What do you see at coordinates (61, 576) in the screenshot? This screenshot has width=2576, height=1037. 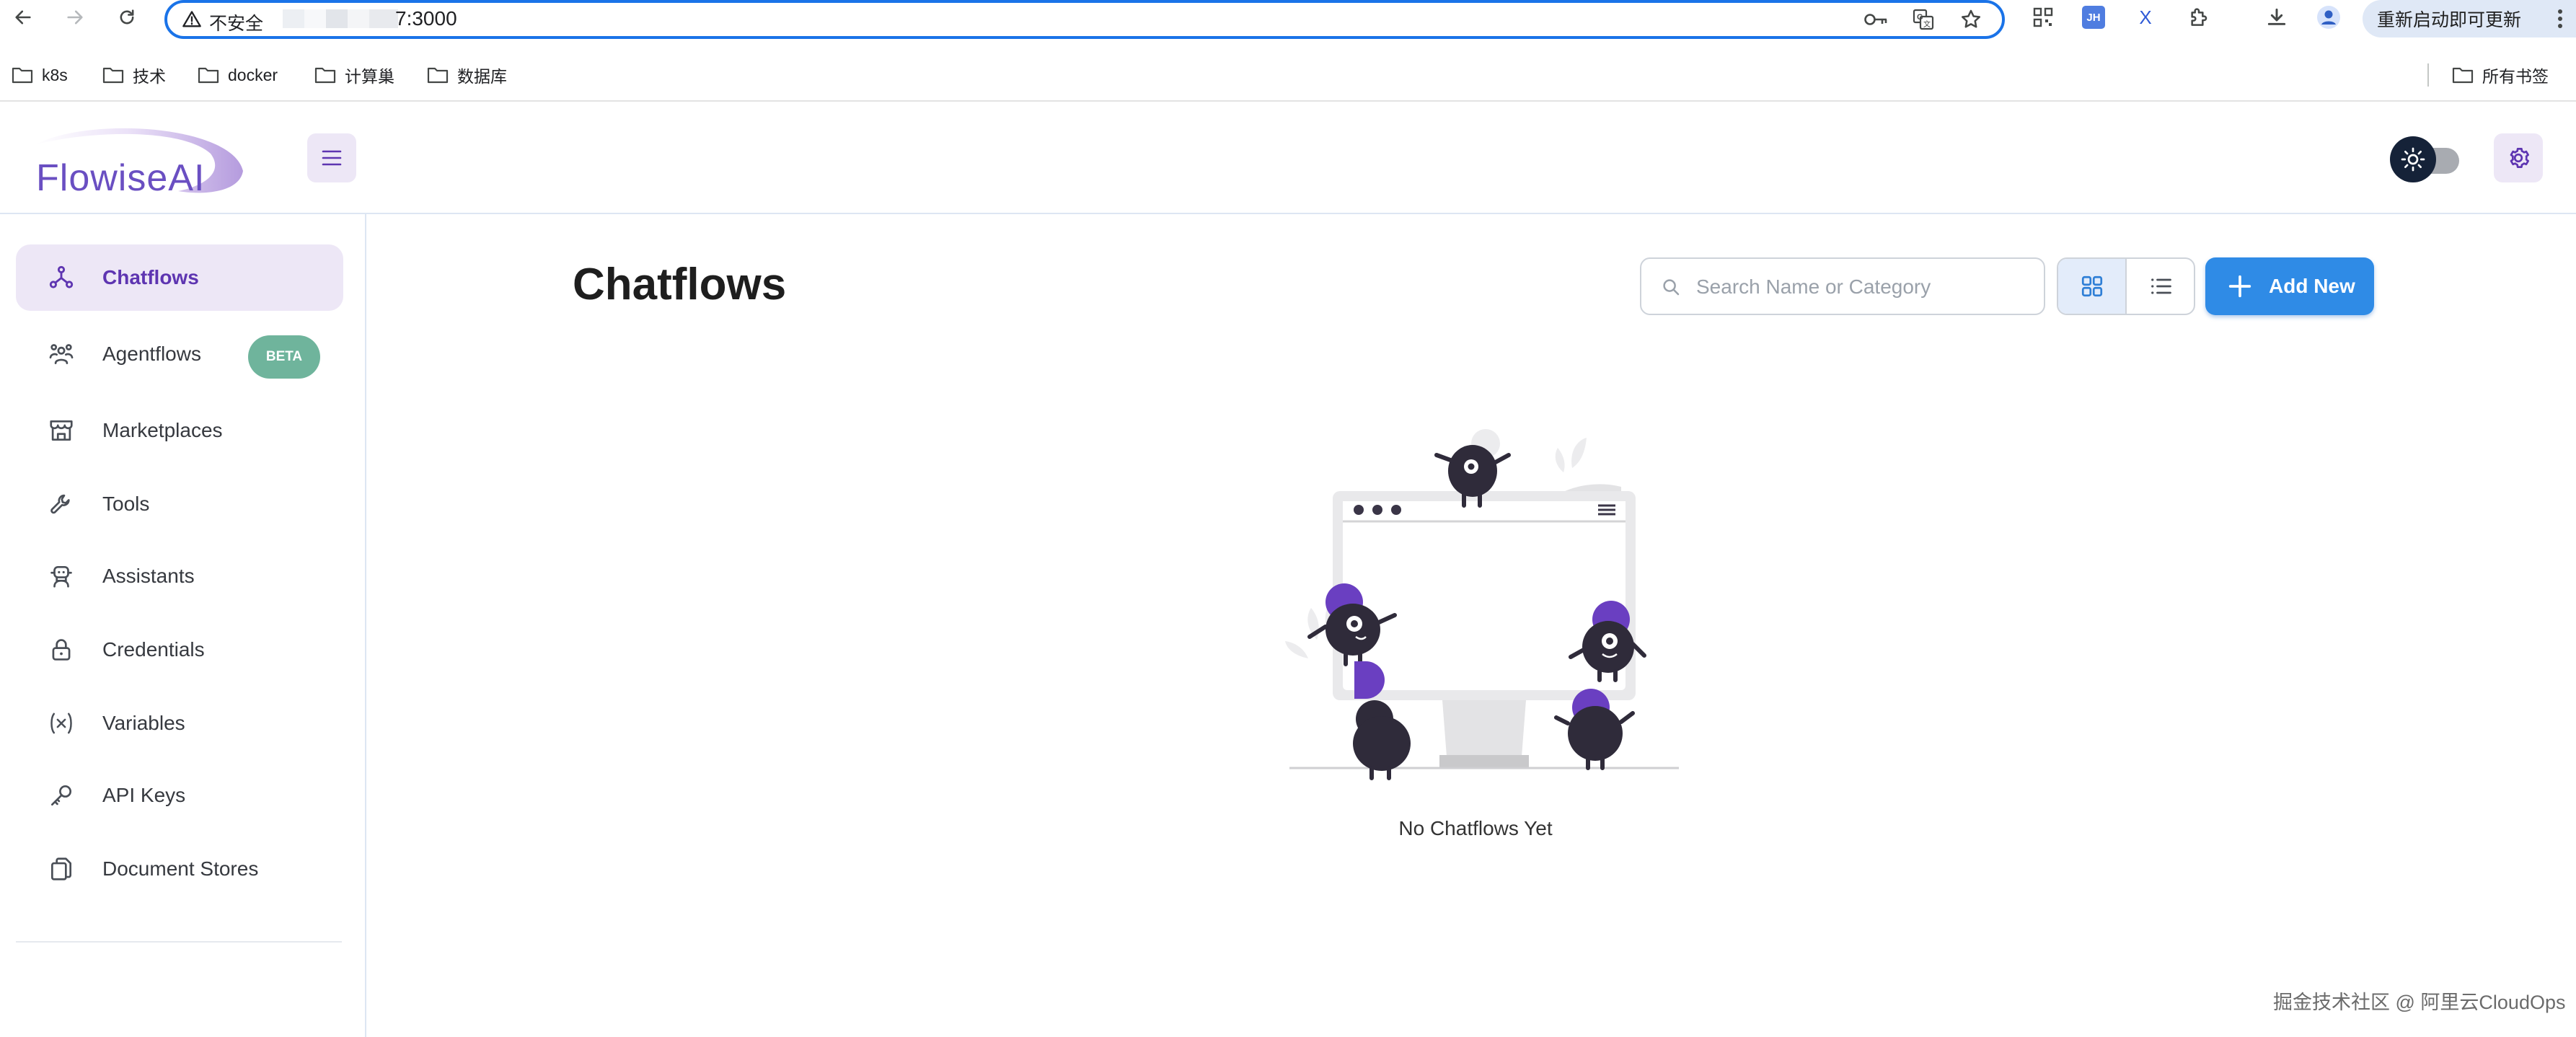 I see `assistant-icon` at bounding box center [61, 576].